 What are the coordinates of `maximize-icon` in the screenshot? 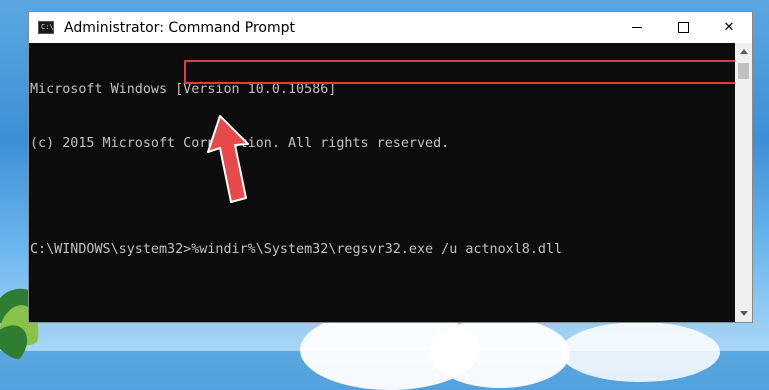 It's located at (683, 27).